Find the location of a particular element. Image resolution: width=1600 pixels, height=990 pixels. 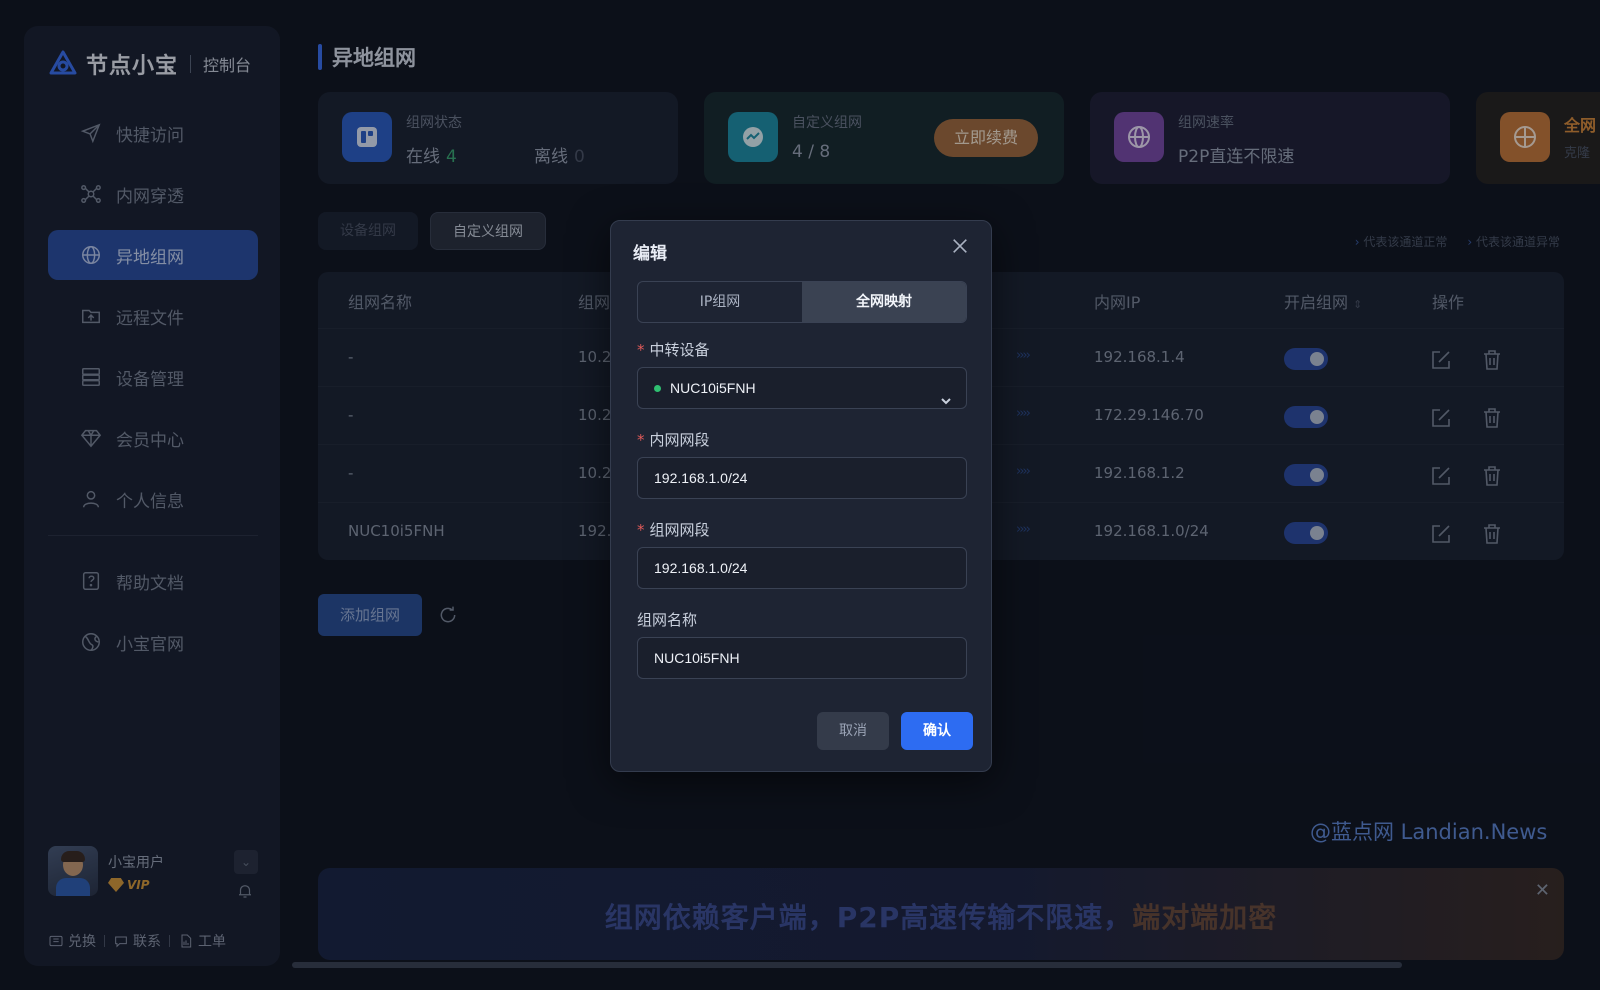

mesh-name-label: 组网名称 is located at coordinates (667, 620).